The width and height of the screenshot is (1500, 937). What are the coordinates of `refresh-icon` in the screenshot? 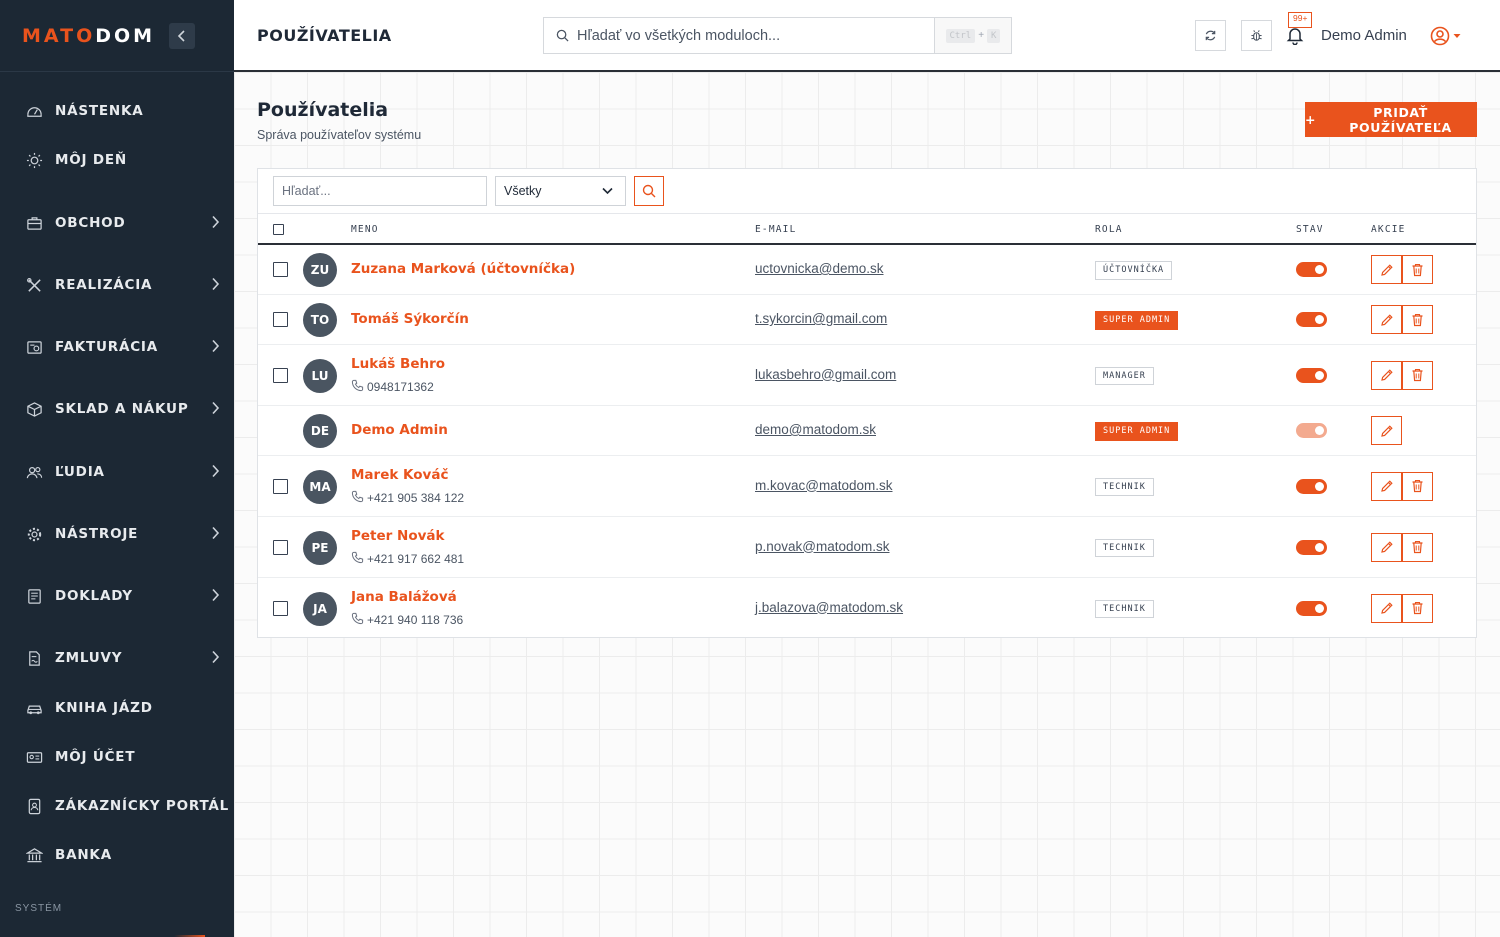 It's located at (1210, 35).